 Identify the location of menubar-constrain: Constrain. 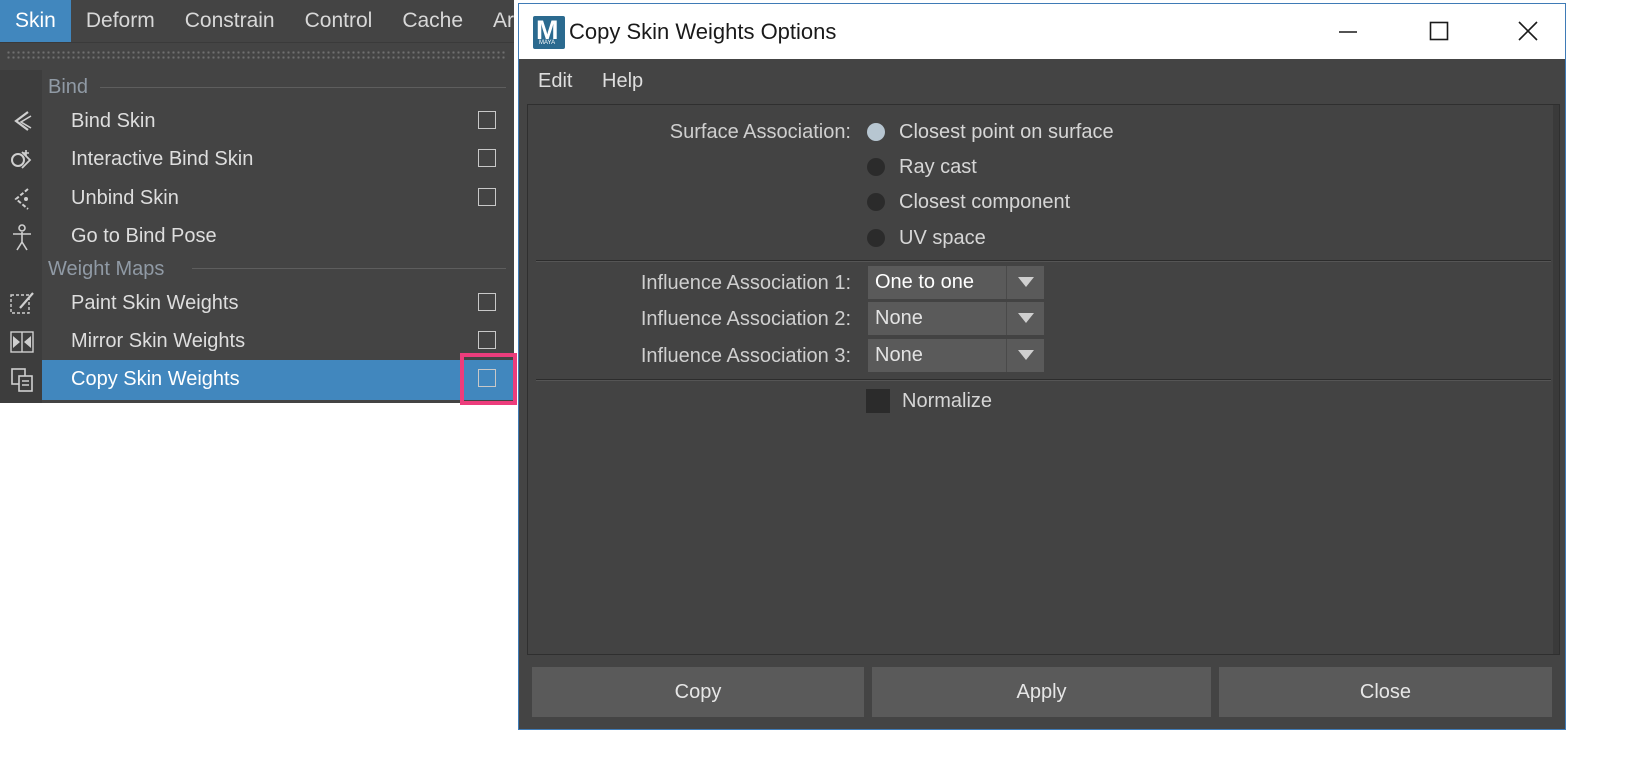
(230, 21).